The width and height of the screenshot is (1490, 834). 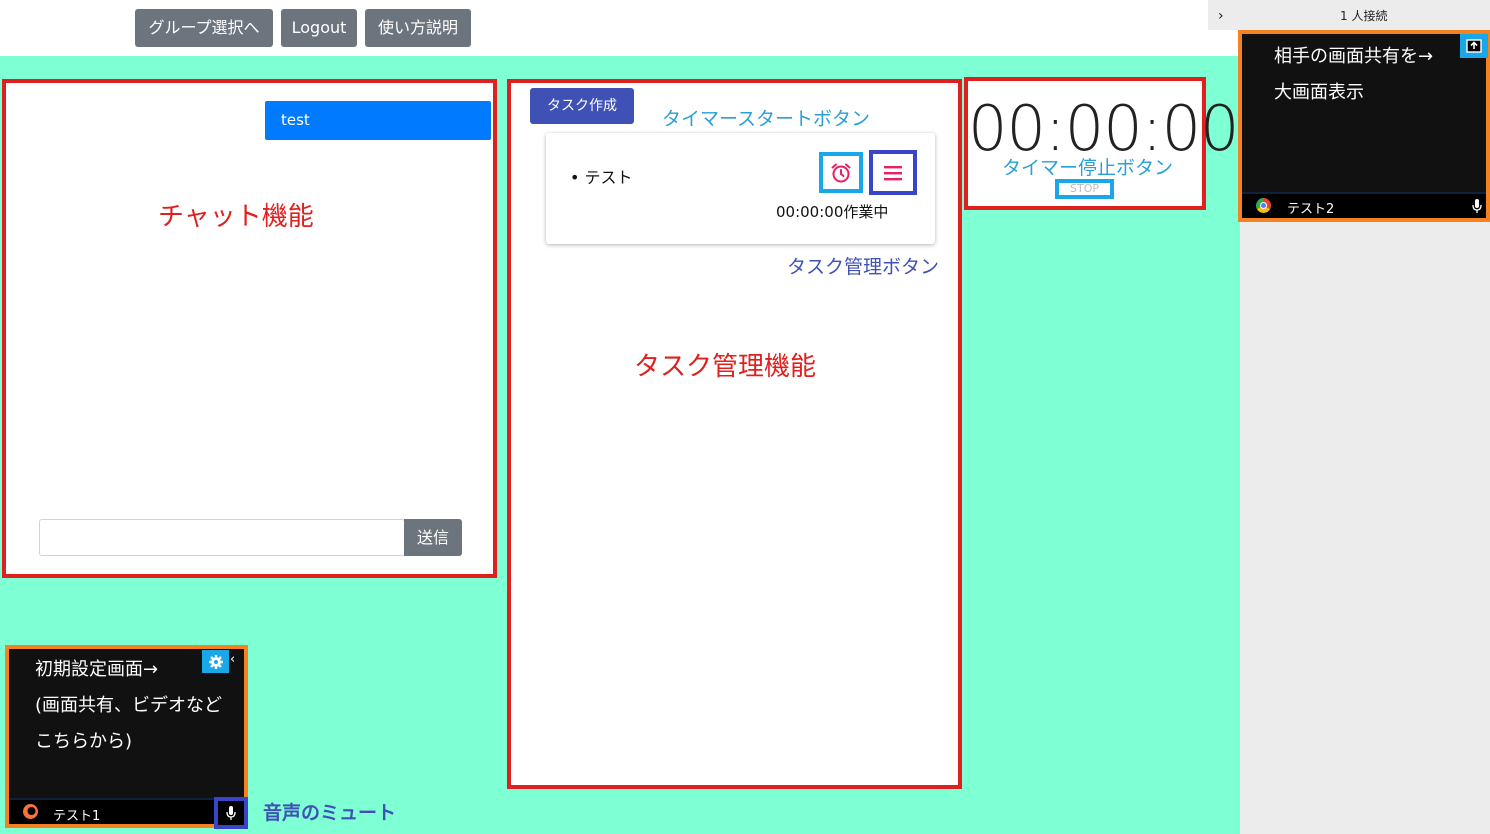 What do you see at coordinates (1084, 189) in the screenshot?
I see `timer-stop-button: STOP` at bounding box center [1084, 189].